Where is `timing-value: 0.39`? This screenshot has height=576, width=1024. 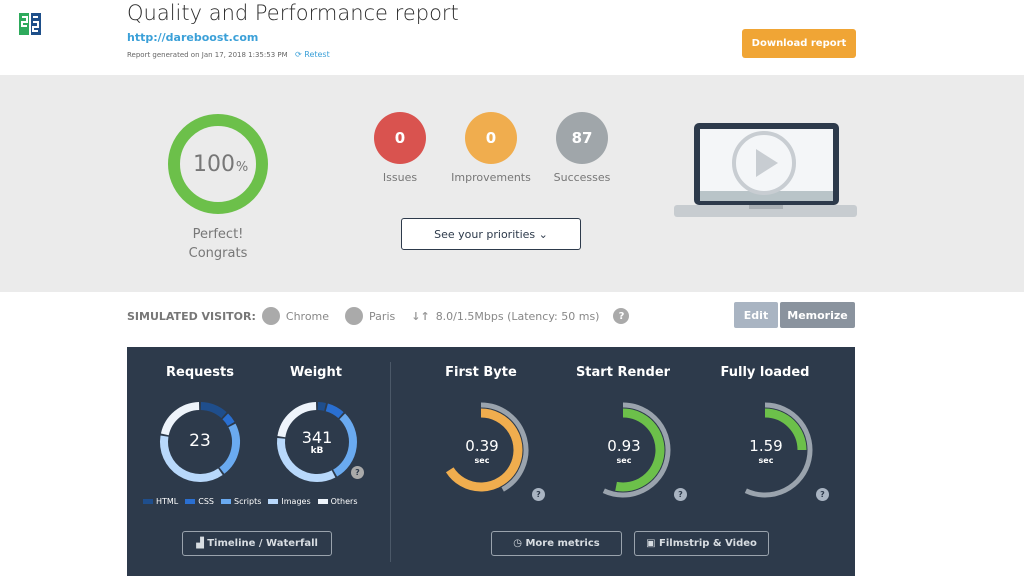 timing-value: 0.39 is located at coordinates (482, 446).